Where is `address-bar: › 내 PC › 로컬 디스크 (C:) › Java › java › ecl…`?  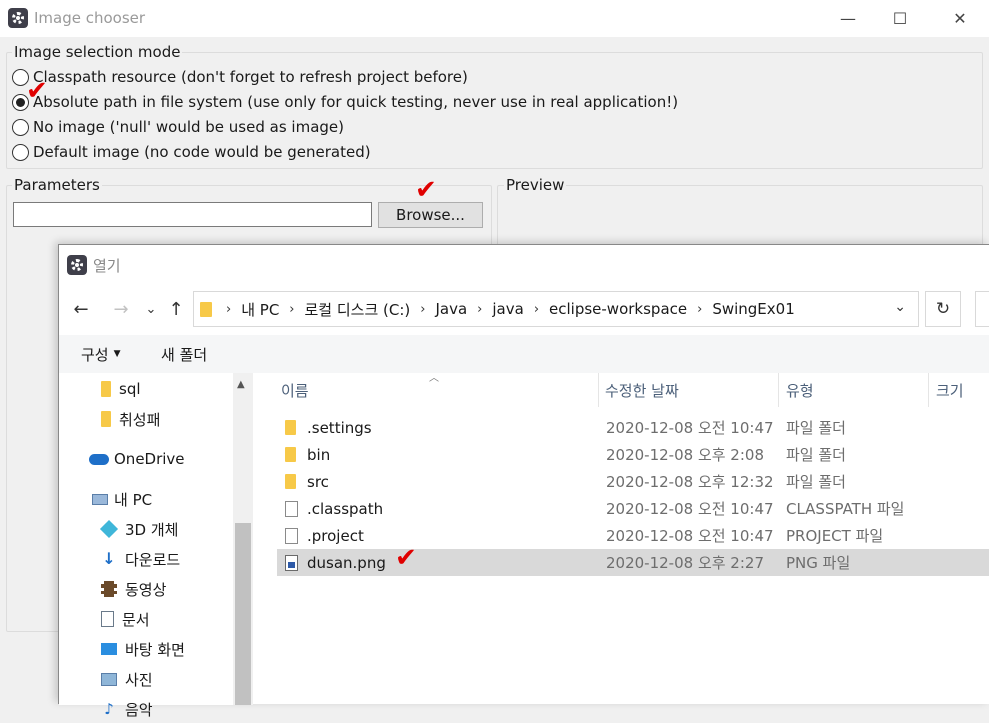
address-bar: › 내 PC › 로컬 디스크 (C:) › Java › java › ecl… is located at coordinates (556, 309).